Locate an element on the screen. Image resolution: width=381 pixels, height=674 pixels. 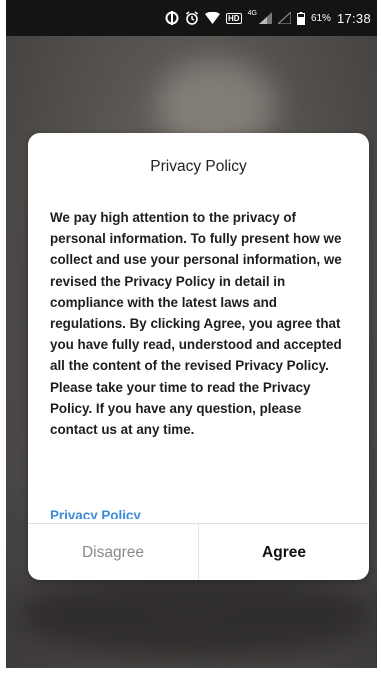
data-sync-icon is located at coordinates (172, 18).